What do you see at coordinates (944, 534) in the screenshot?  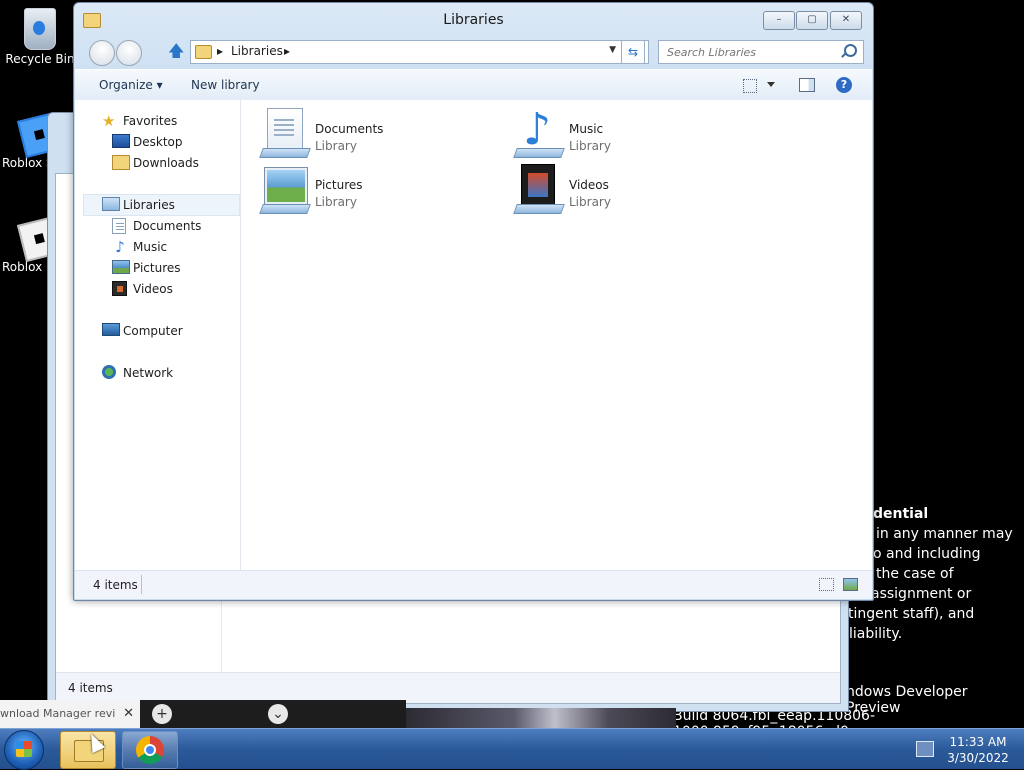 I see `watermark-line-1: in any manner may` at bounding box center [944, 534].